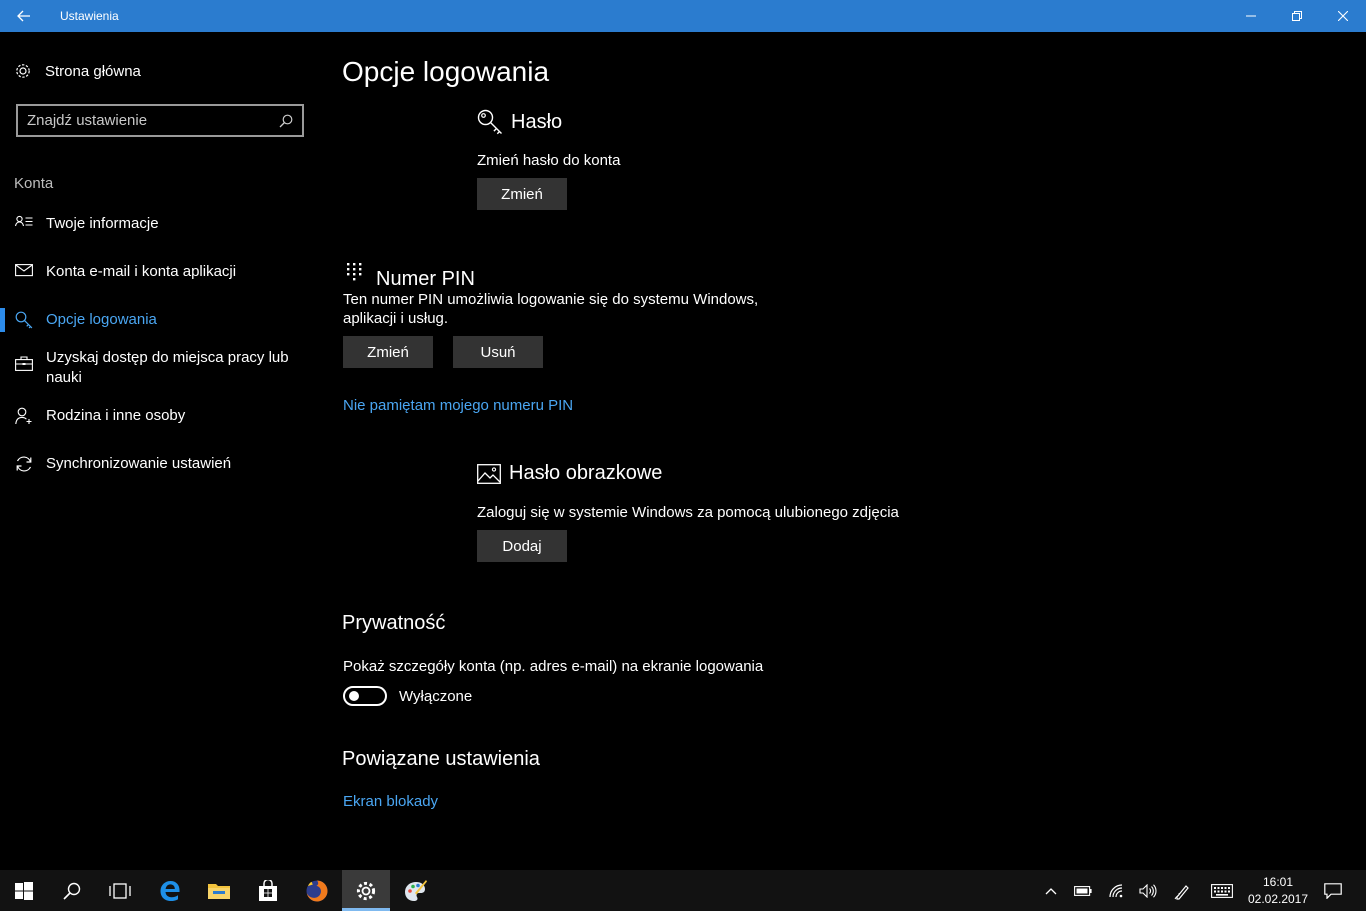 Image resolution: width=1366 pixels, height=911 pixels. I want to click on task-view-icon, so click(120, 890).